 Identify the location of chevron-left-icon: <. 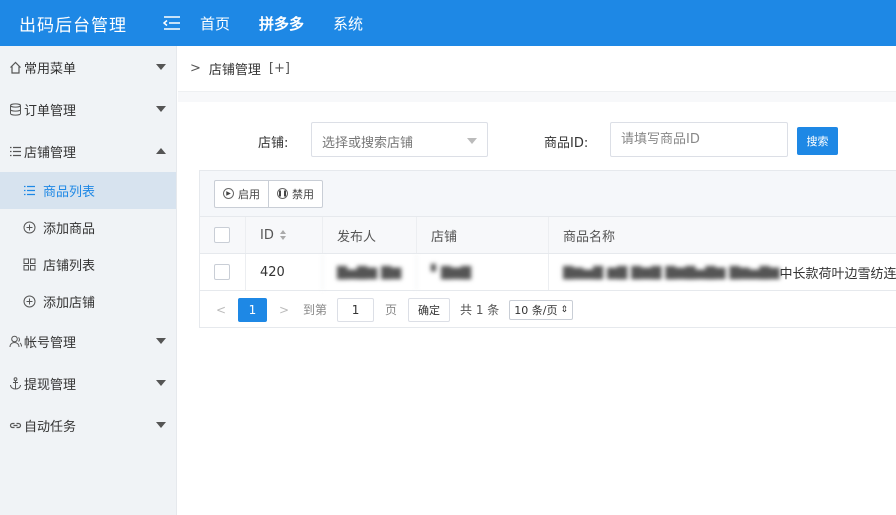
(221, 310).